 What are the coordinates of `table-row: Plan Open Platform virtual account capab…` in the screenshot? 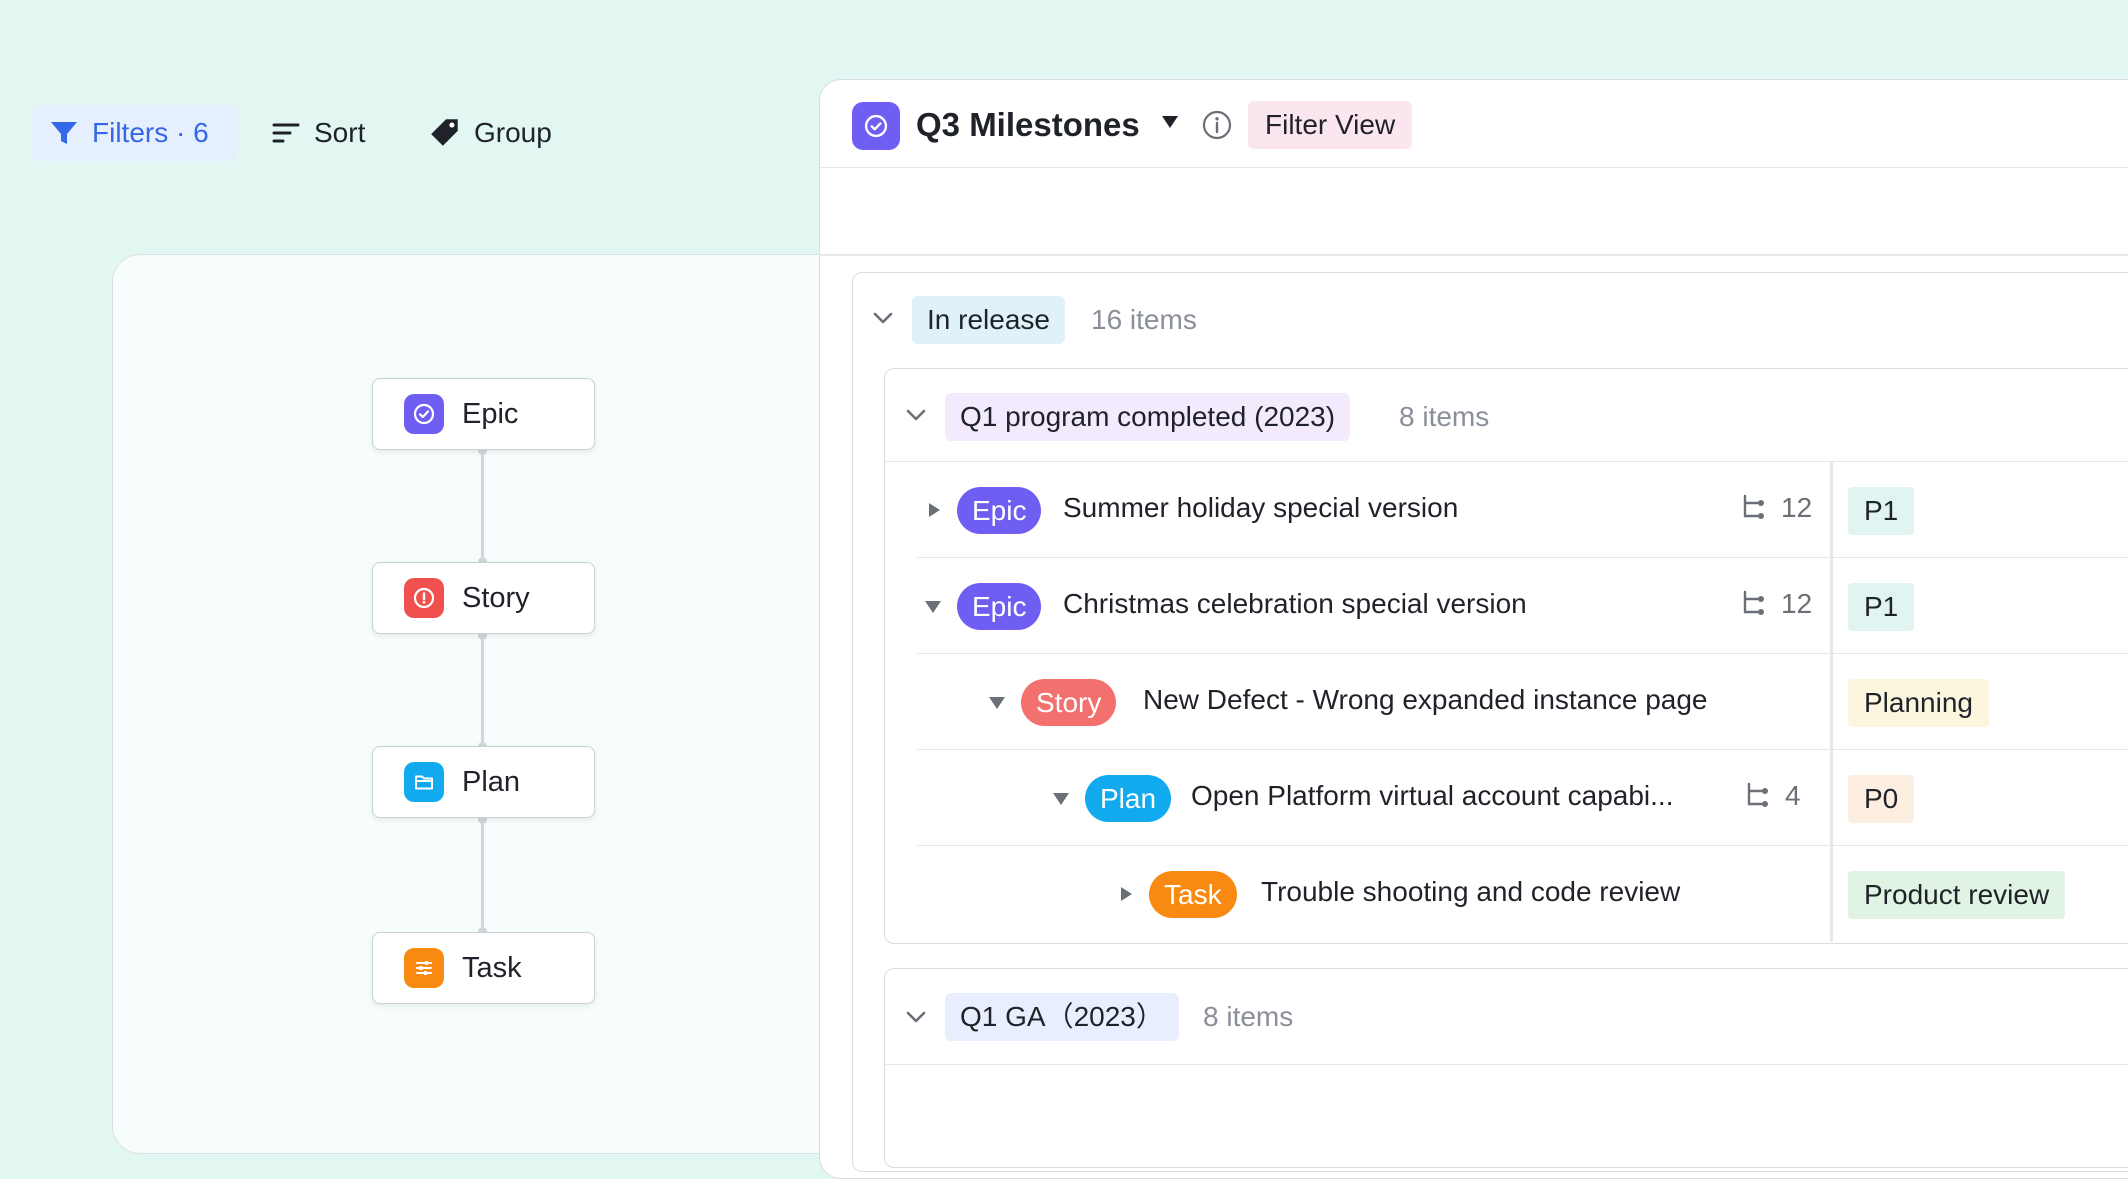 It's located at (1506, 798).